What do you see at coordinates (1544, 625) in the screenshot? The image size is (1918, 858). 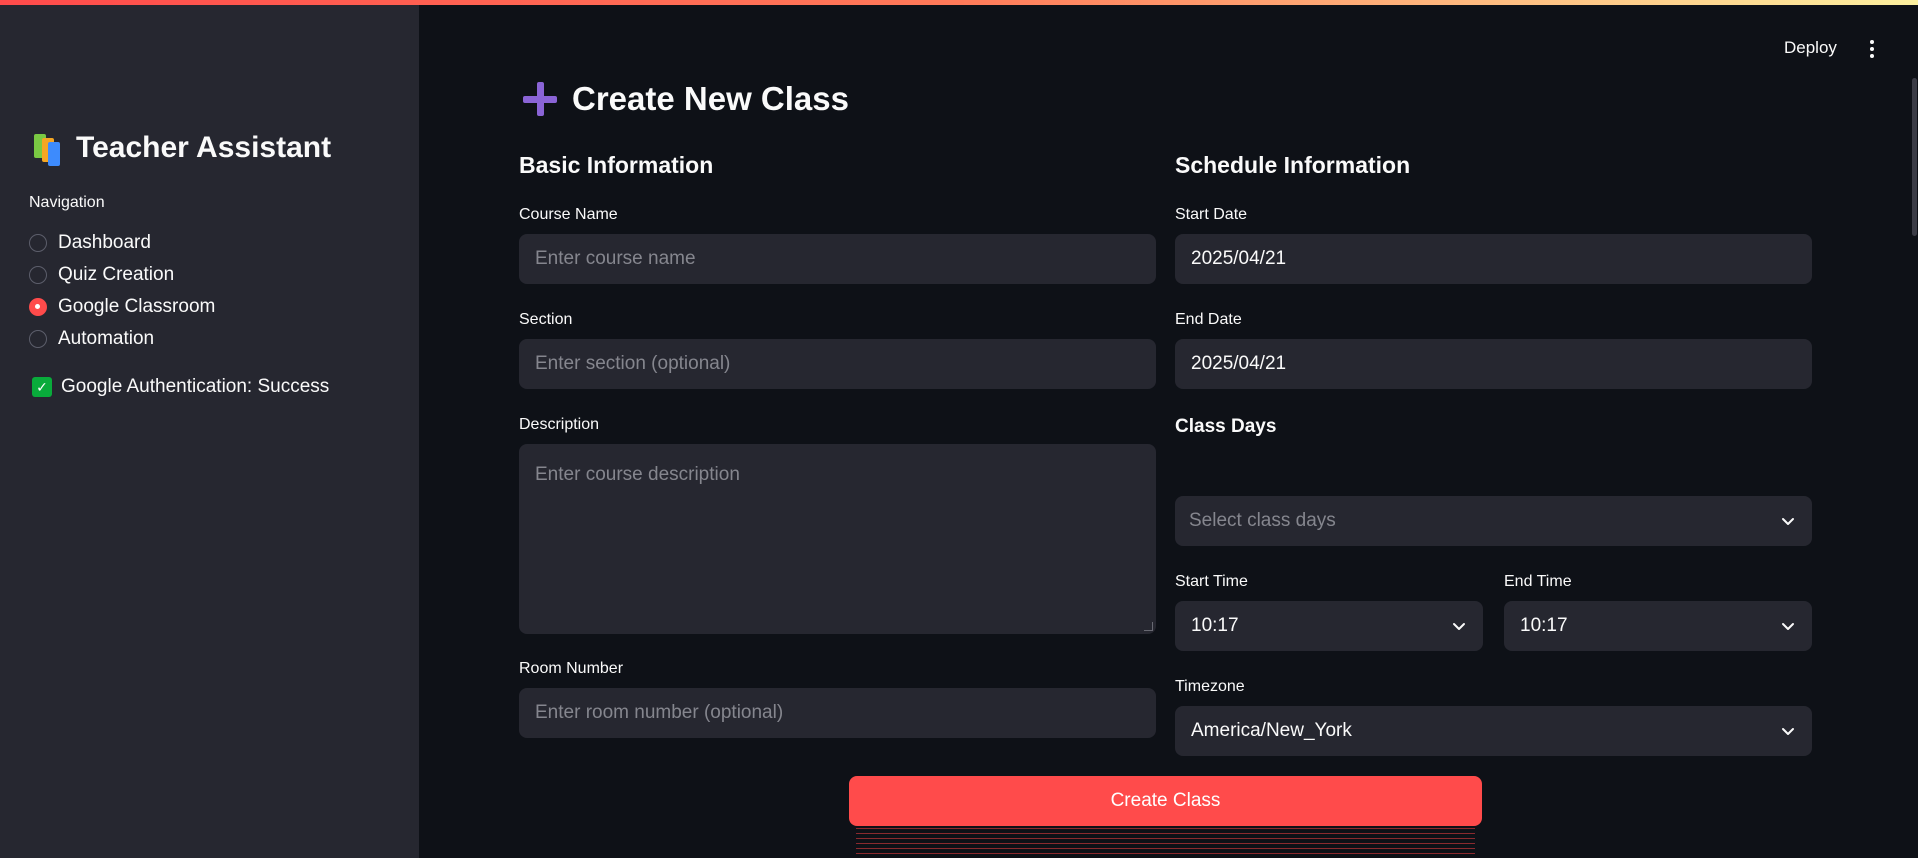 I see `end-time-value: 10:17` at bounding box center [1544, 625].